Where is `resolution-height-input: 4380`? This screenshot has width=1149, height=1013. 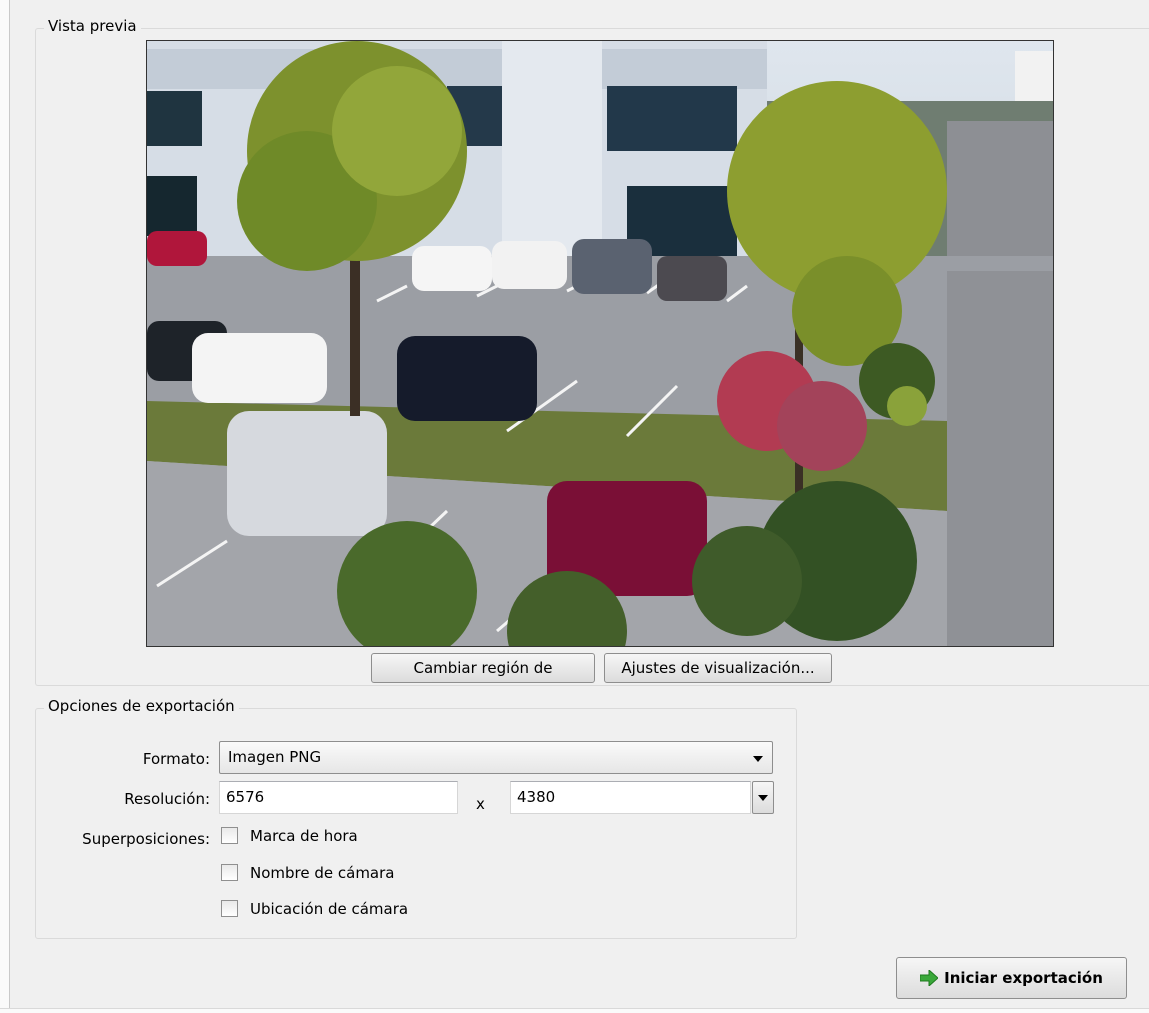 resolution-height-input: 4380 is located at coordinates (630, 797).